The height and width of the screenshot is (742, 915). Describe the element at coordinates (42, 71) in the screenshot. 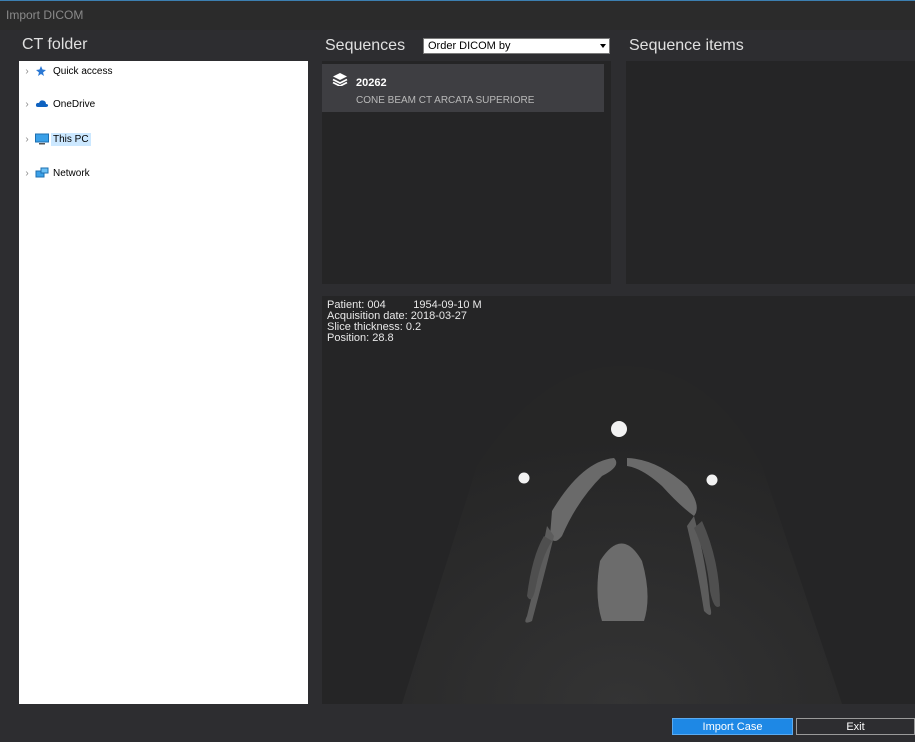

I see `pin-icon` at that location.